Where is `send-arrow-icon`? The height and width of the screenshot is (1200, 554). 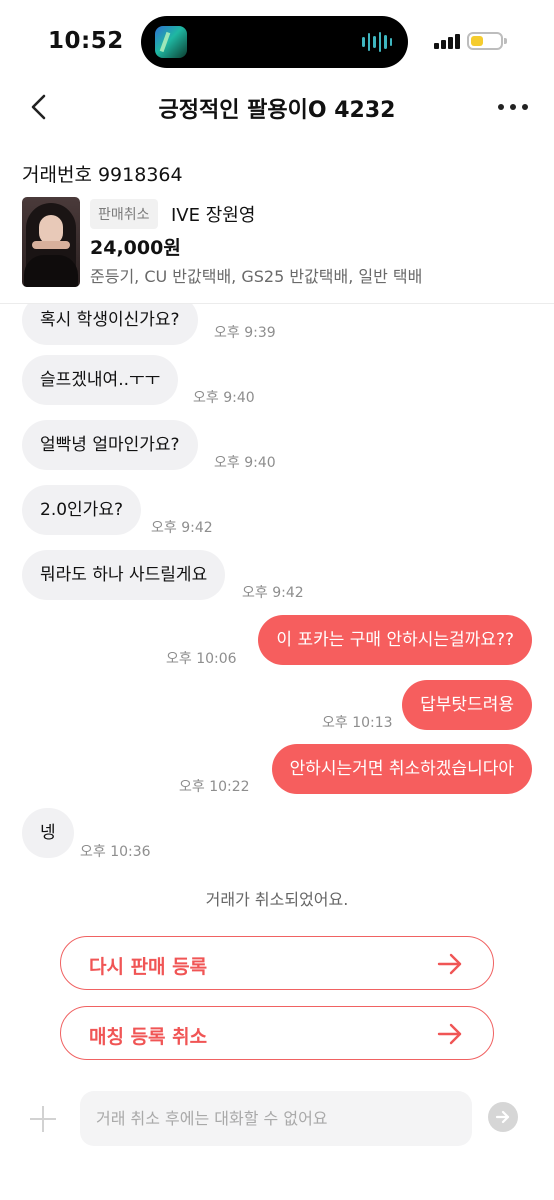 send-arrow-icon is located at coordinates (502, 1117).